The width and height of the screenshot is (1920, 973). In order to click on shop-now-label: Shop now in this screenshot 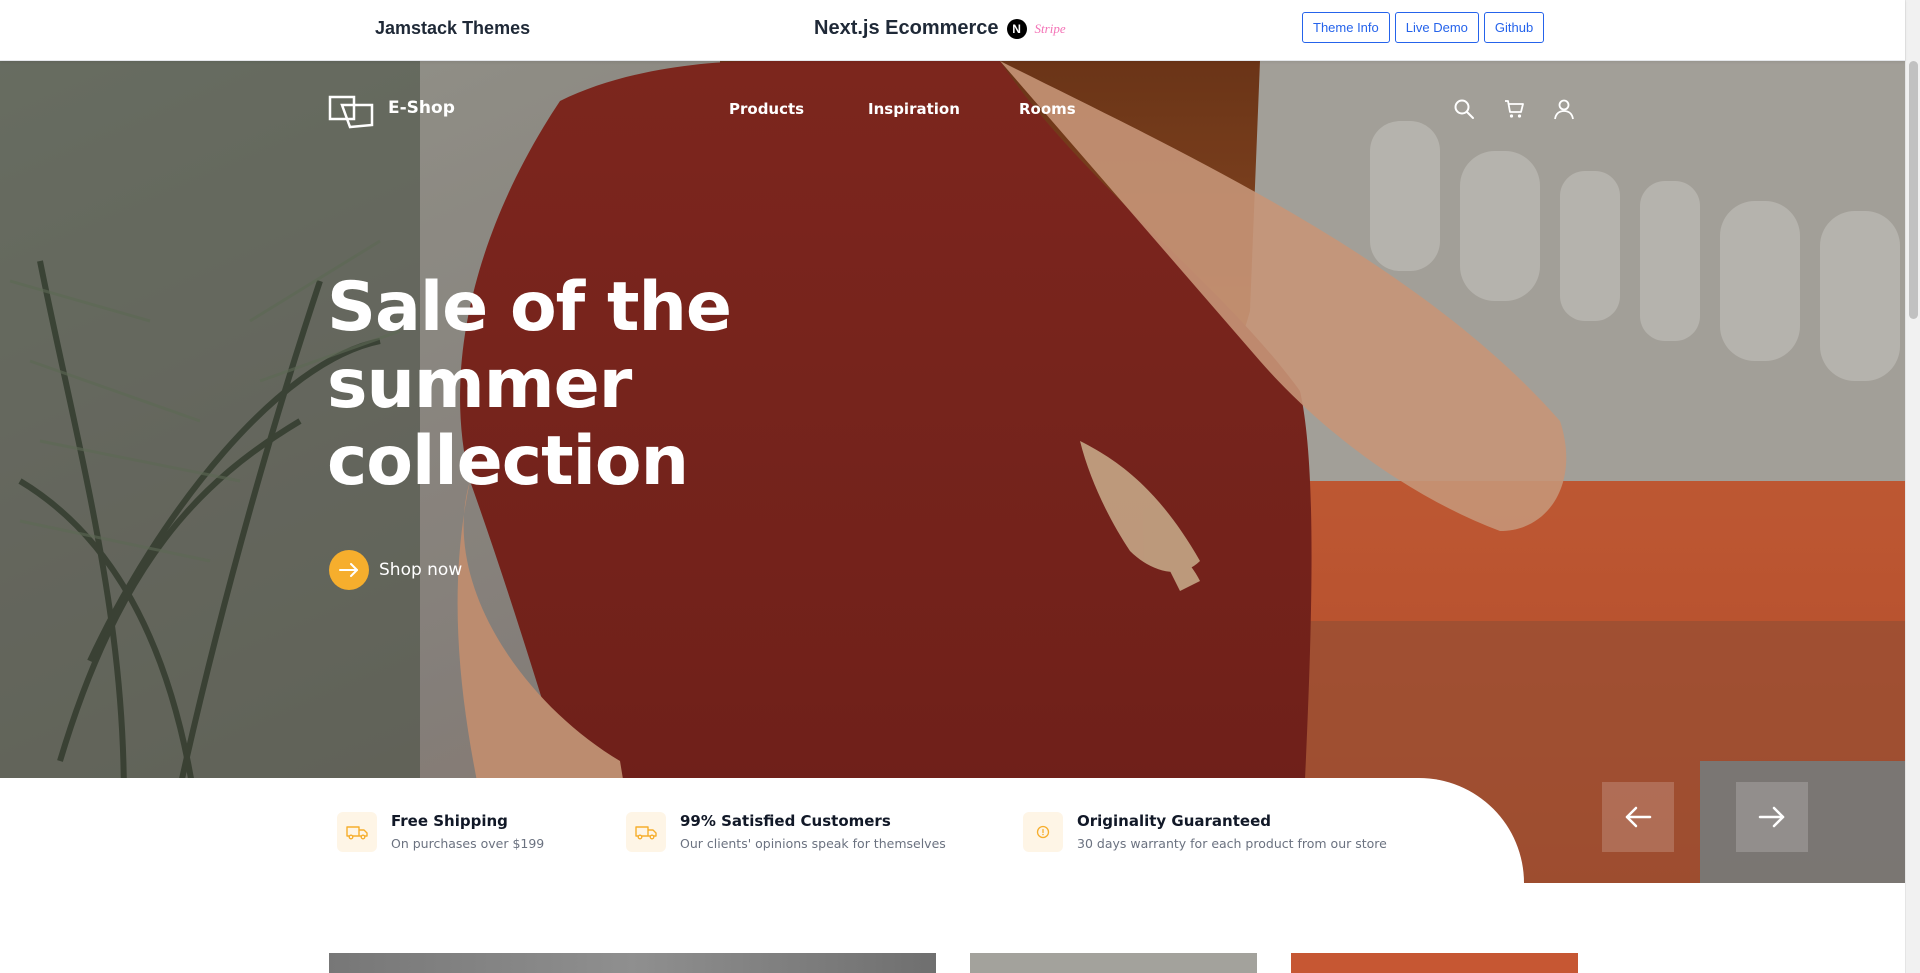, I will do `click(421, 570)`.